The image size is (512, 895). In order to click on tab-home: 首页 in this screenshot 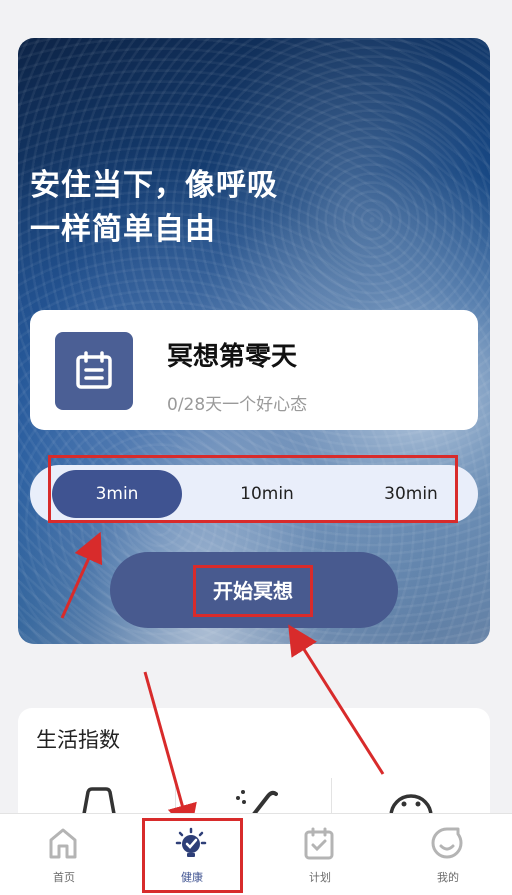, I will do `click(64, 854)`.